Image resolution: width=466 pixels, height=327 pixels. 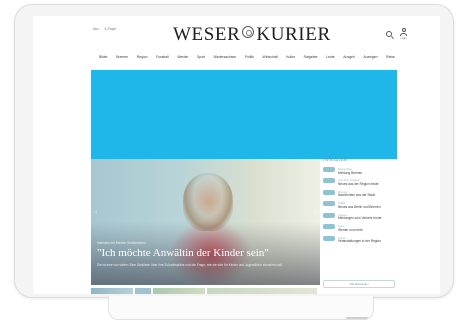 I want to click on ticker-more-button: Alle Meldungen, so click(x=359, y=284).